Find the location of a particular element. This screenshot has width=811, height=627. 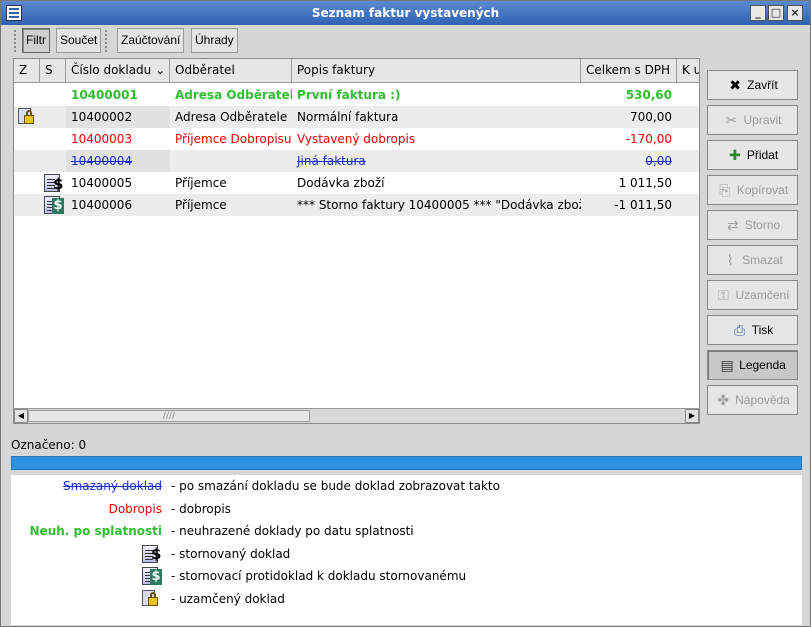

row-customer is located at coordinates (231, 161).